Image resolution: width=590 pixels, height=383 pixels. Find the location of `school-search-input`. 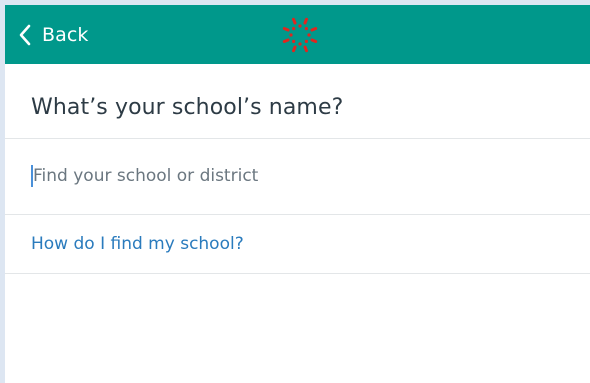

school-search-input is located at coordinates (293, 176).